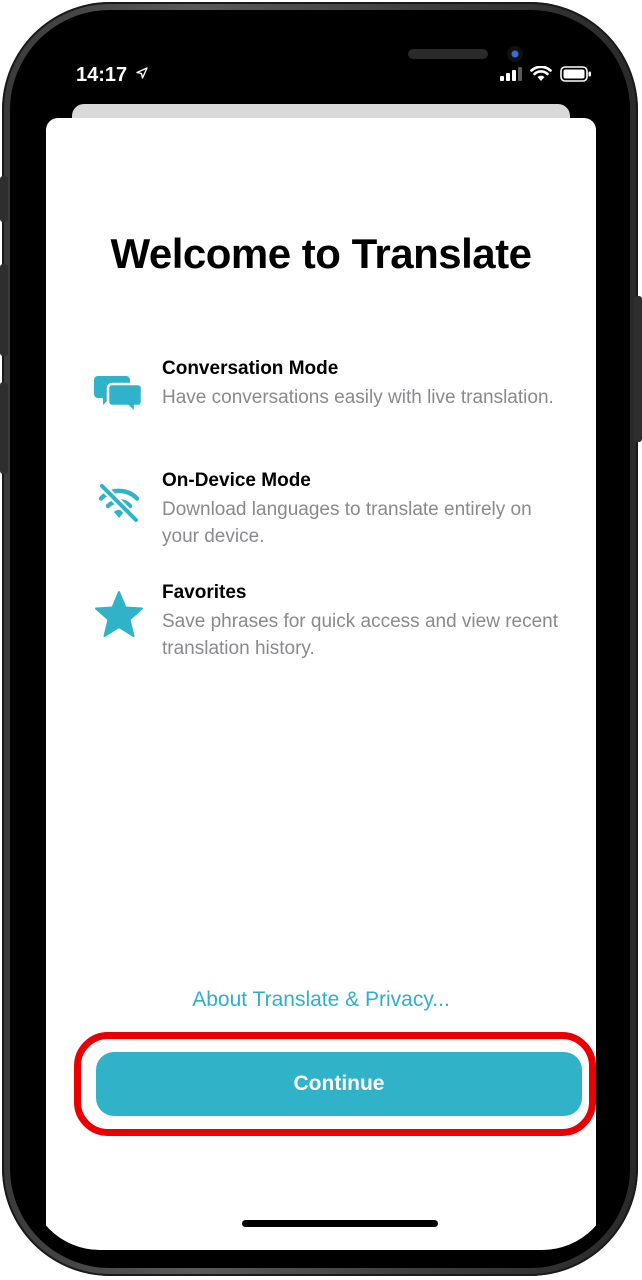 This screenshot has height=1280, width=642. I want to click on page-title: Welcome to Translate, so click(321, 253).